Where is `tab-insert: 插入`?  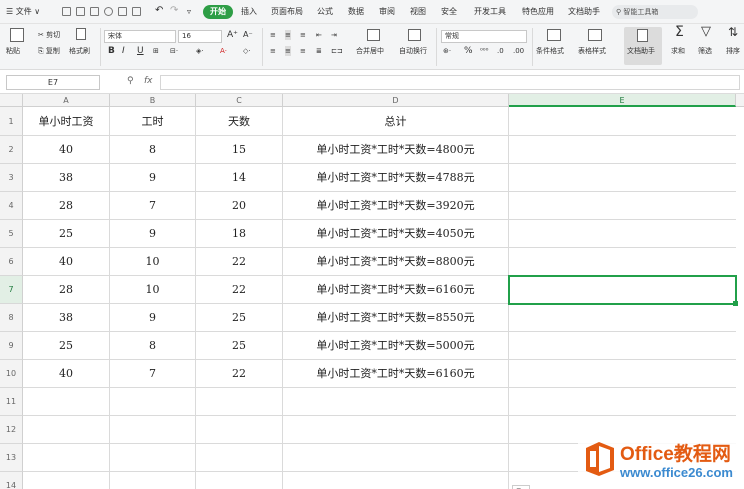 tab-insert: 插入 is located at coordinates (249, 12).